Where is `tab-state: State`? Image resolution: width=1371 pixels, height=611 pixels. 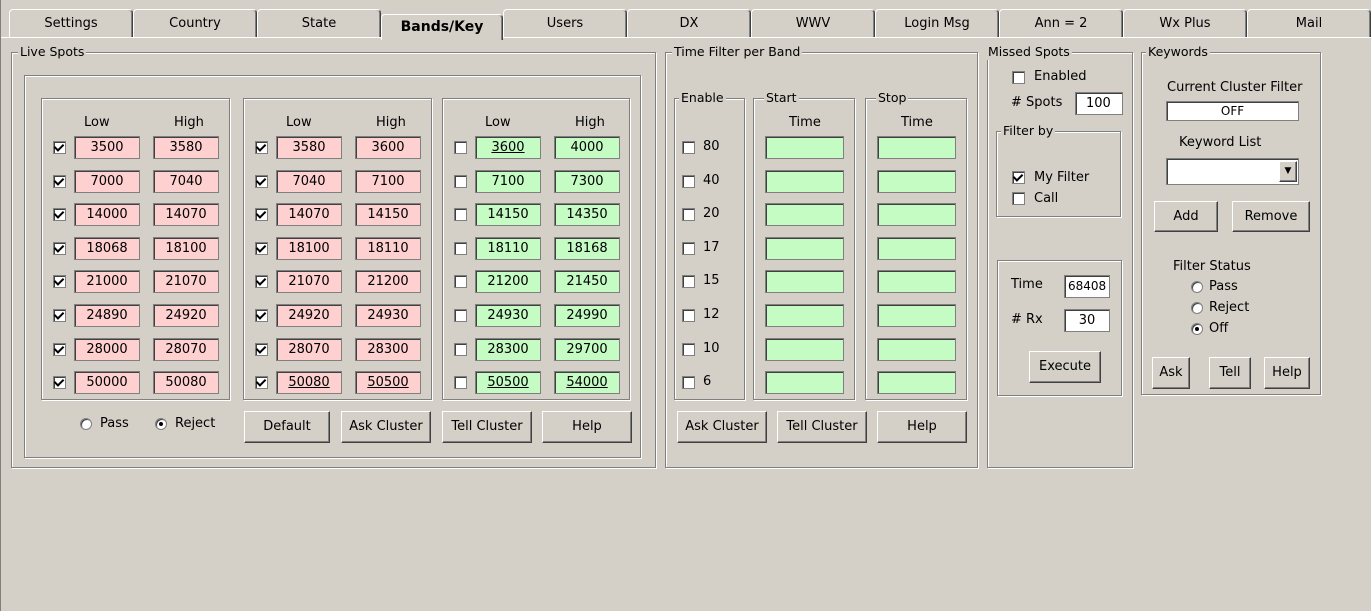
tab-state: State is located at coordinates (319, 23).